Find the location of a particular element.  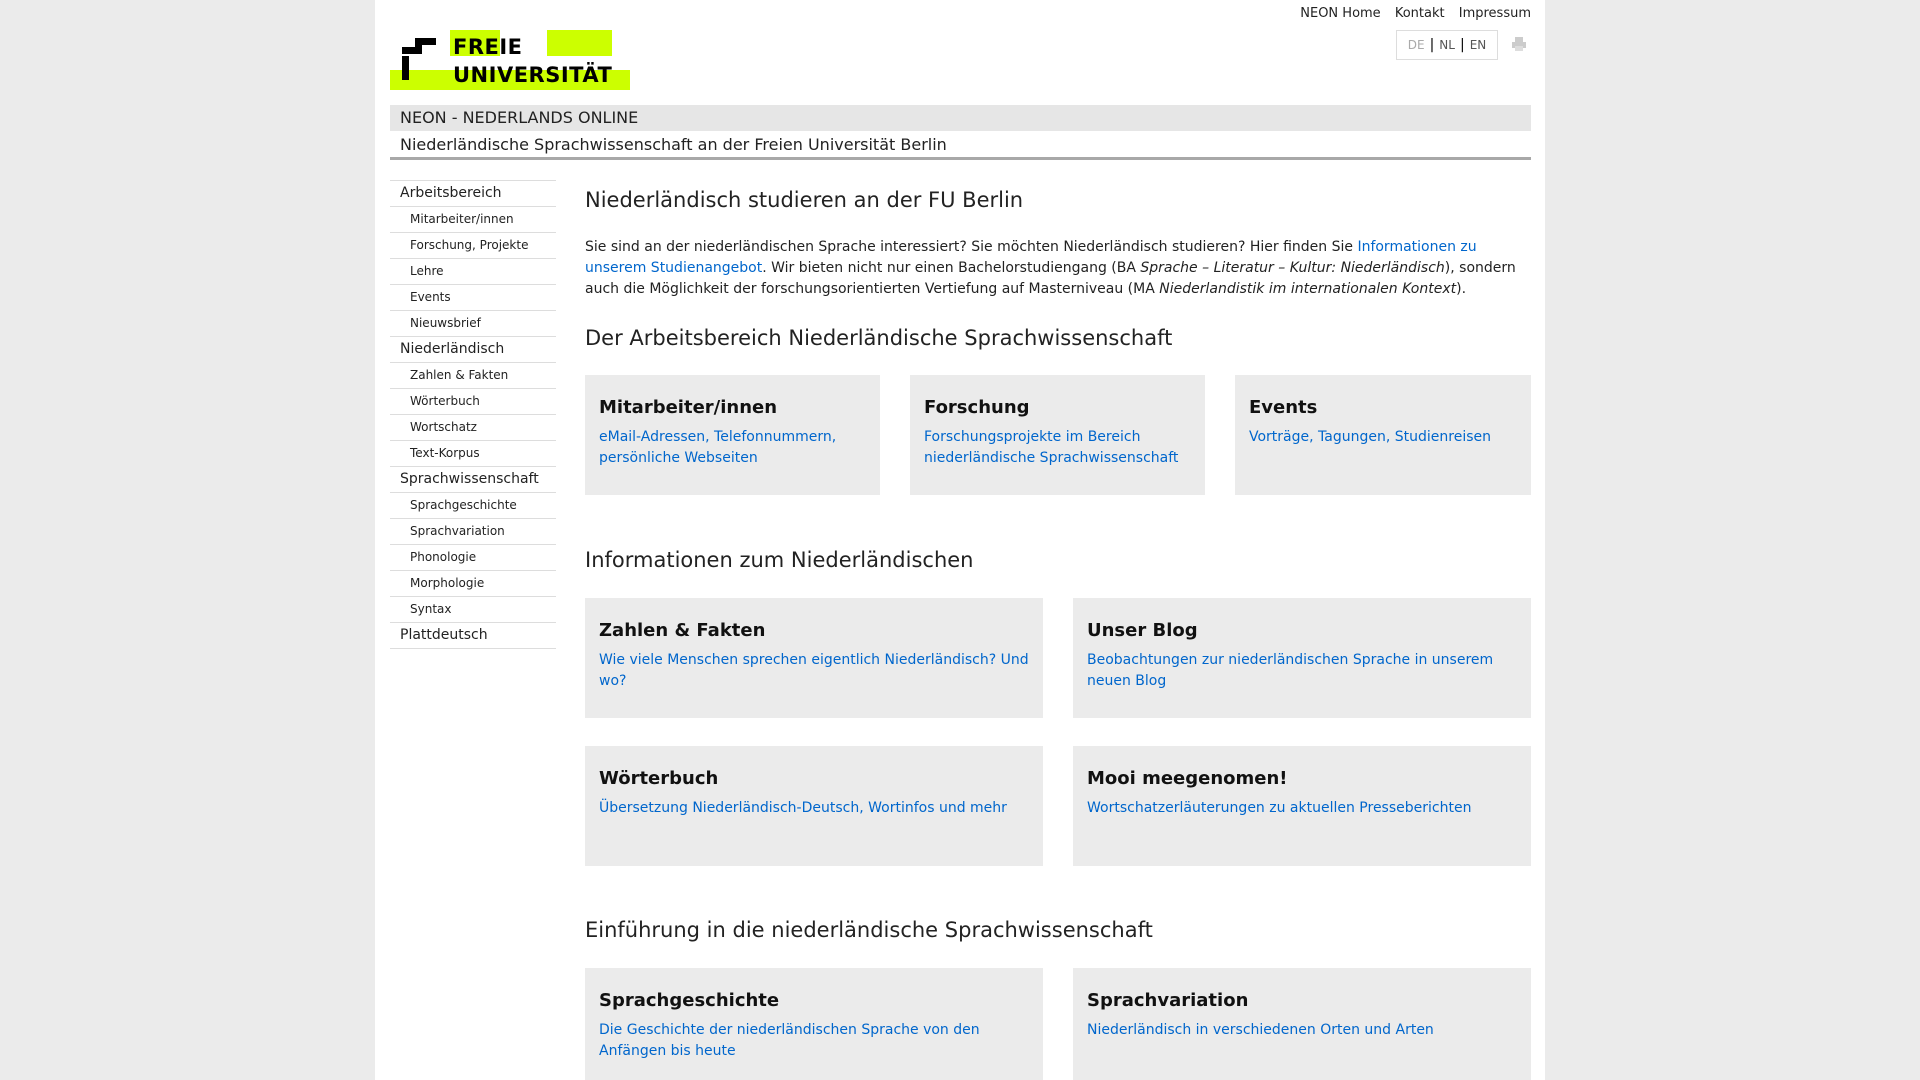

top-link-neon-home: NEON Home is located at coordinates (1340, 13).